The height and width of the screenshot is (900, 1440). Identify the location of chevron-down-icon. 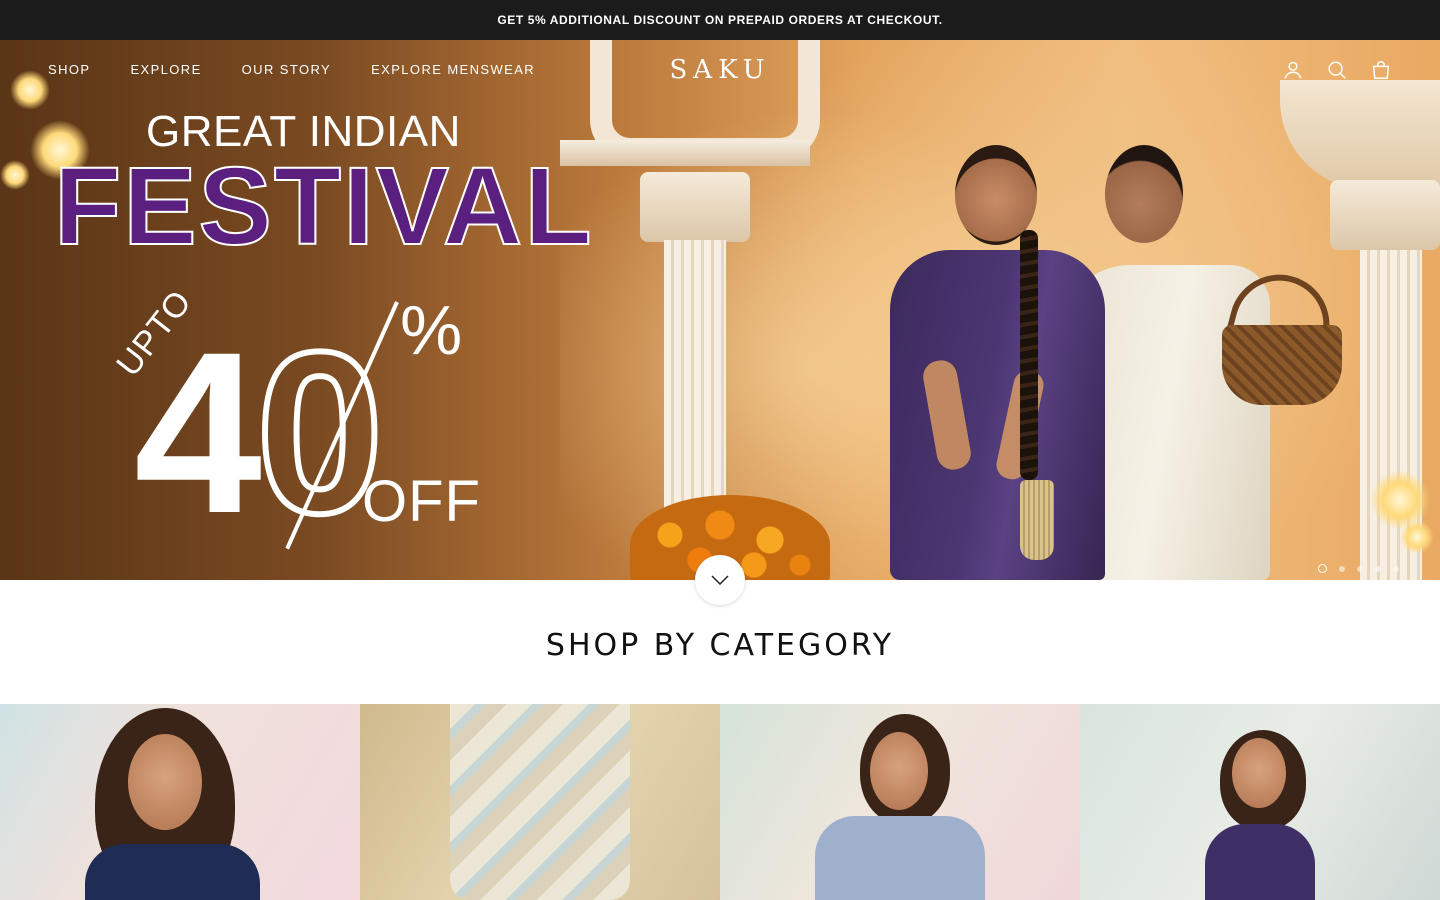
(720, 580).